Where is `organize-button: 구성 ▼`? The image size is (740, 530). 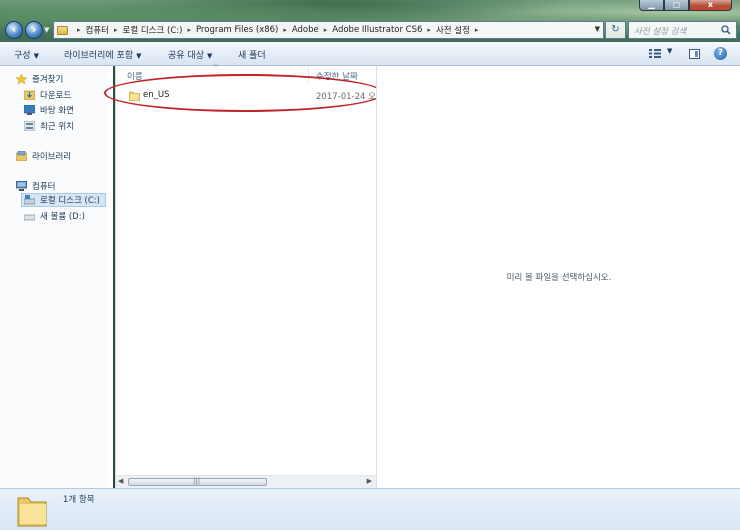 organize-button: 구성 ▼ is located at coordinates (26, 54).